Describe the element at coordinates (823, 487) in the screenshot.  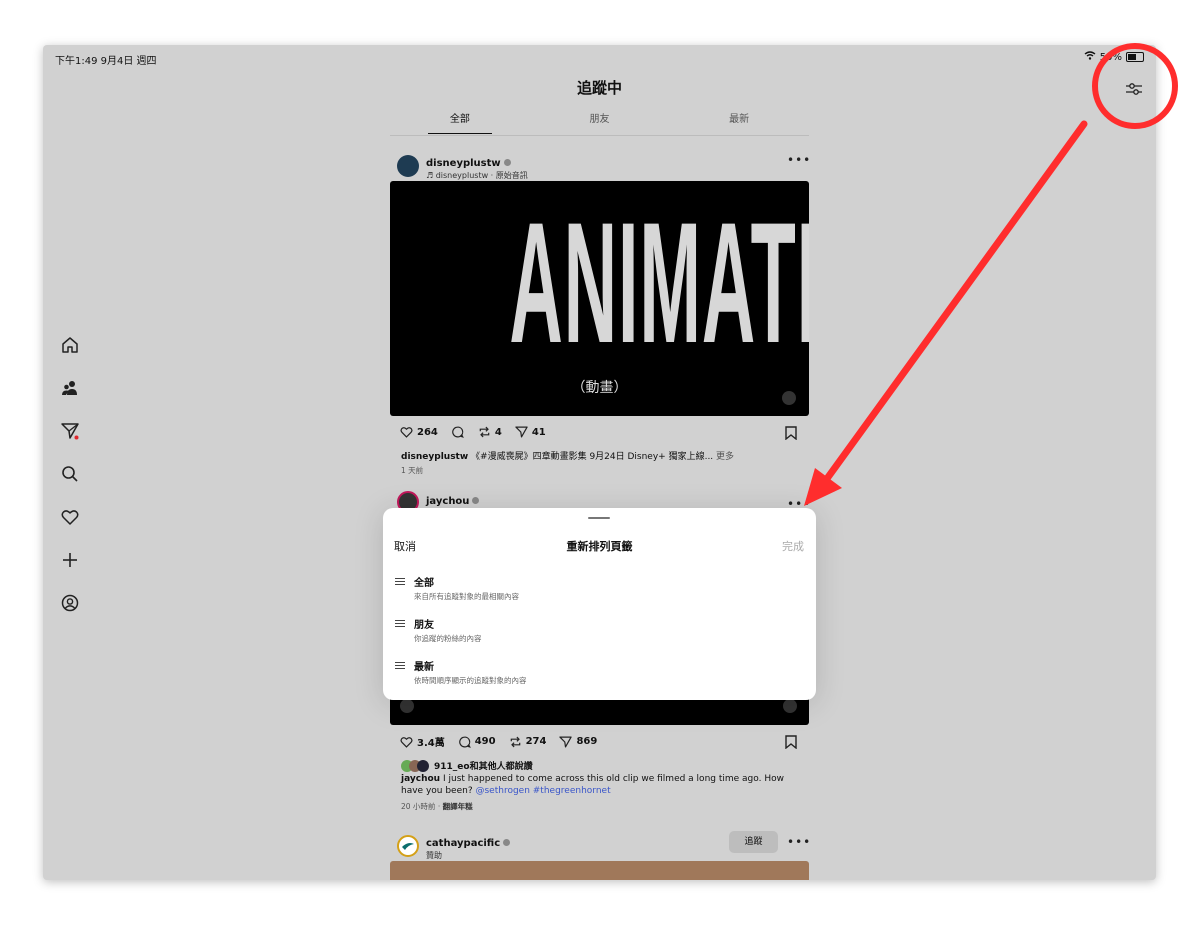
I see `annotation-arrow-head` at that location.